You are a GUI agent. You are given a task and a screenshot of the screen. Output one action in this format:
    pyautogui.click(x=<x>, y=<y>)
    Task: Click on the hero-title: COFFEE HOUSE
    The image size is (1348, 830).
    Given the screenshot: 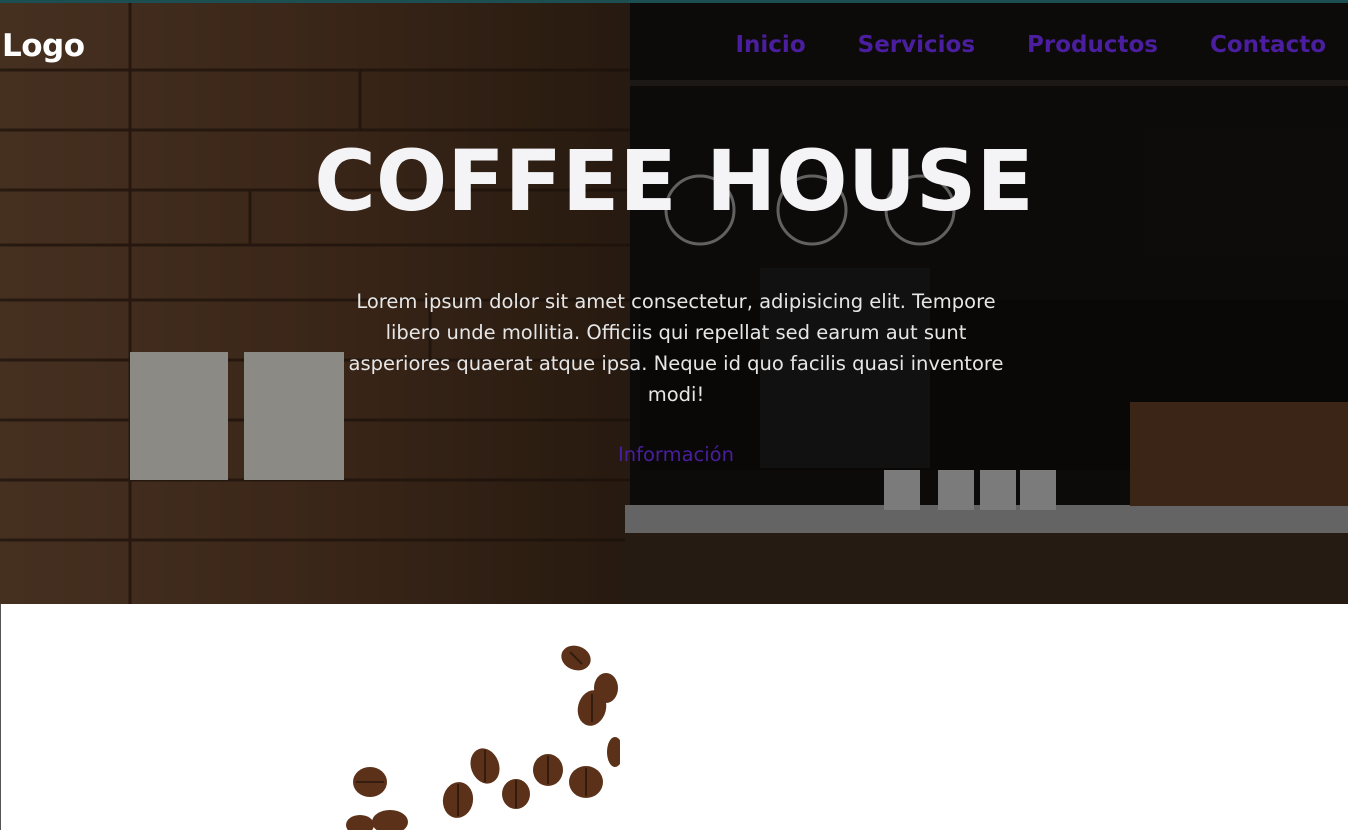 What is the action you would take?
    pyautogui.click(x=674, y=181)
    